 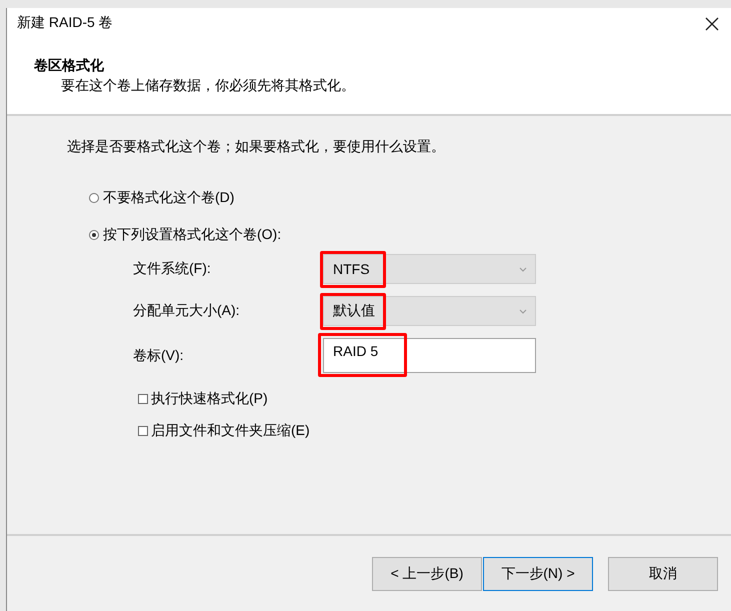 What do you see at coordinates (663, 573) in the screenshot?
I see `cancel-button: 取消` at bounding box center [663, 573].